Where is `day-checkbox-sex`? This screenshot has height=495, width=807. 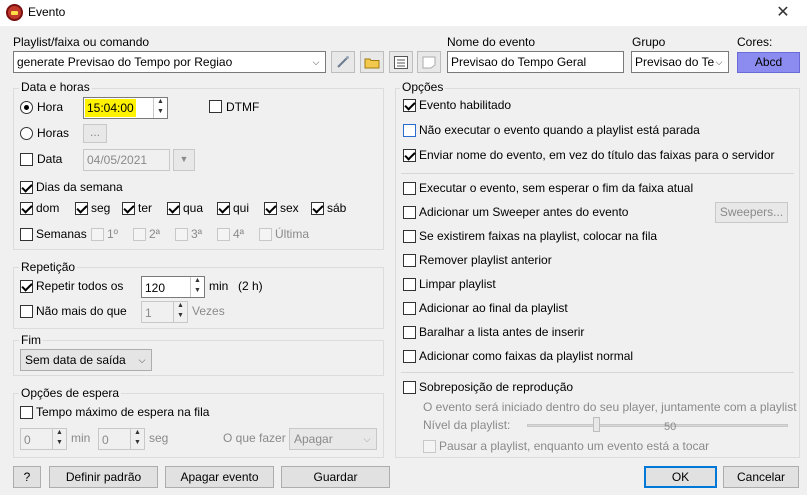 day-checkbox-sex is located at coordinates (270, 208).